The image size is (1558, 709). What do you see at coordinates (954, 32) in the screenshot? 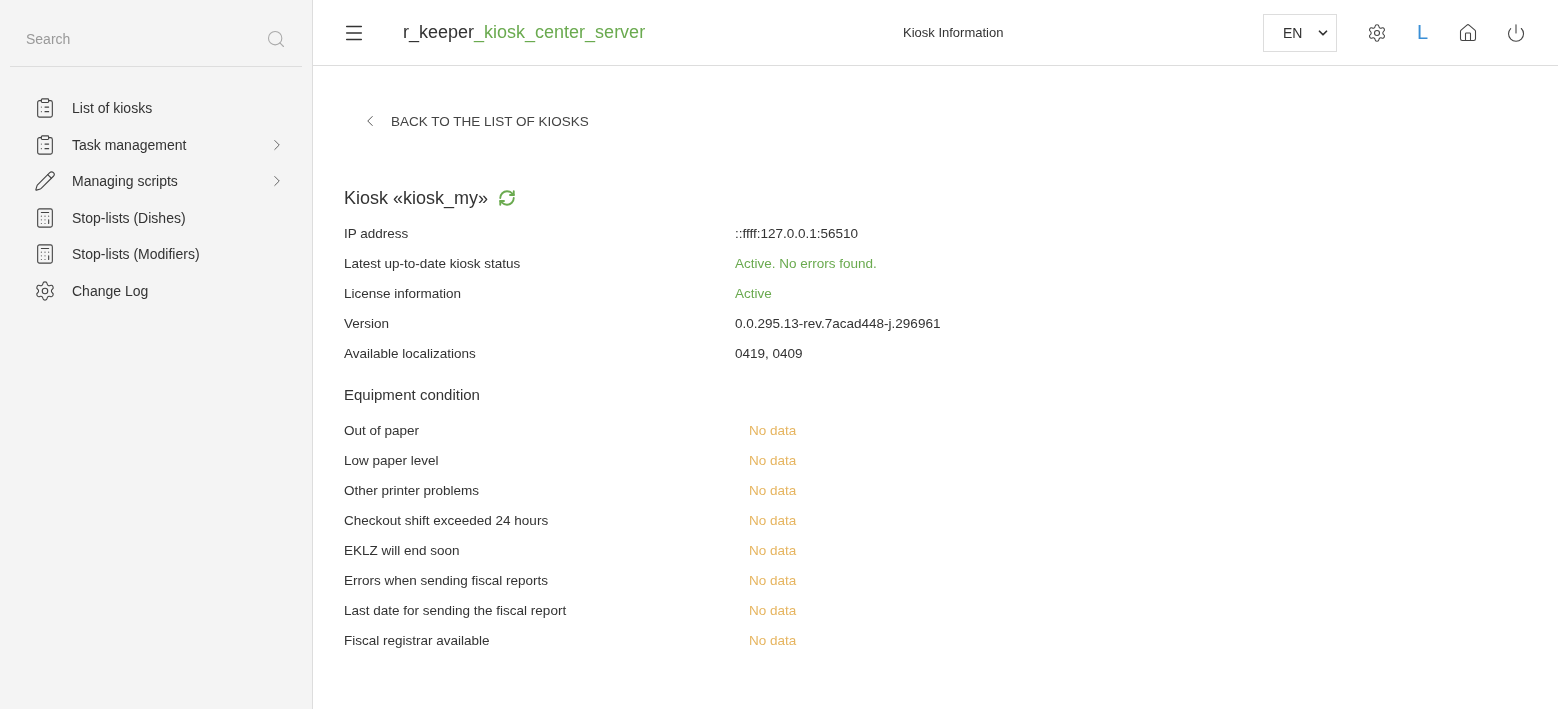
I see `page-title: Kiosk Information` at bounding box center [954, 32].